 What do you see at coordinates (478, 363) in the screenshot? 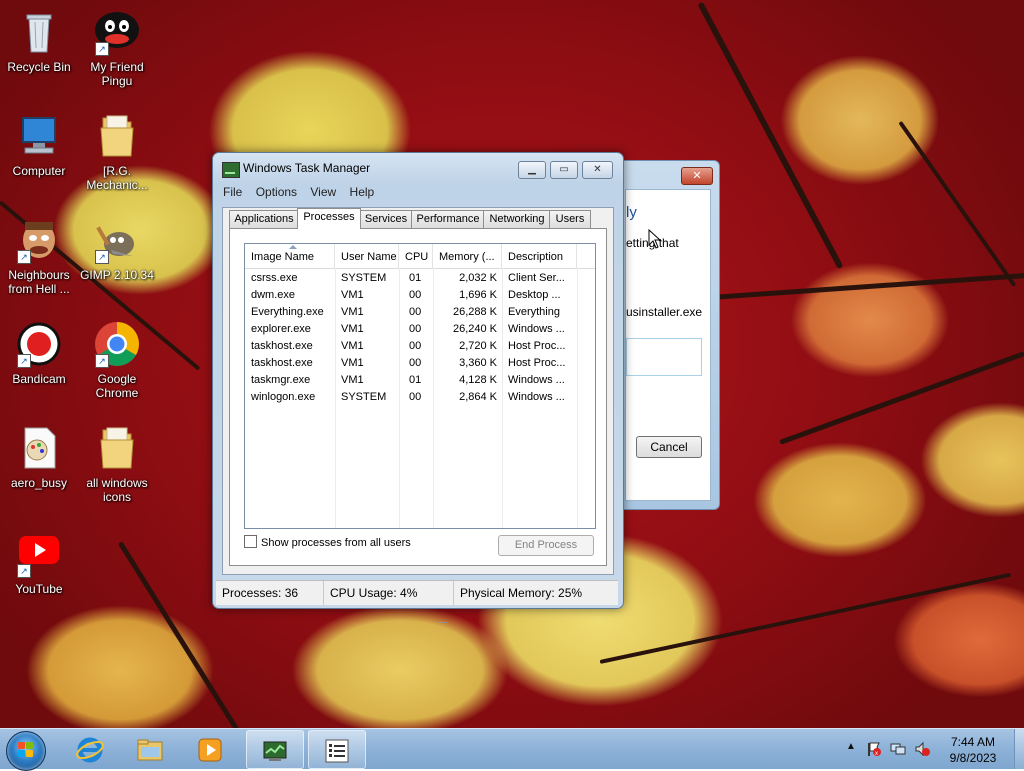
I see `process-memory: 3,360 K` at bounding box center [478, 363].